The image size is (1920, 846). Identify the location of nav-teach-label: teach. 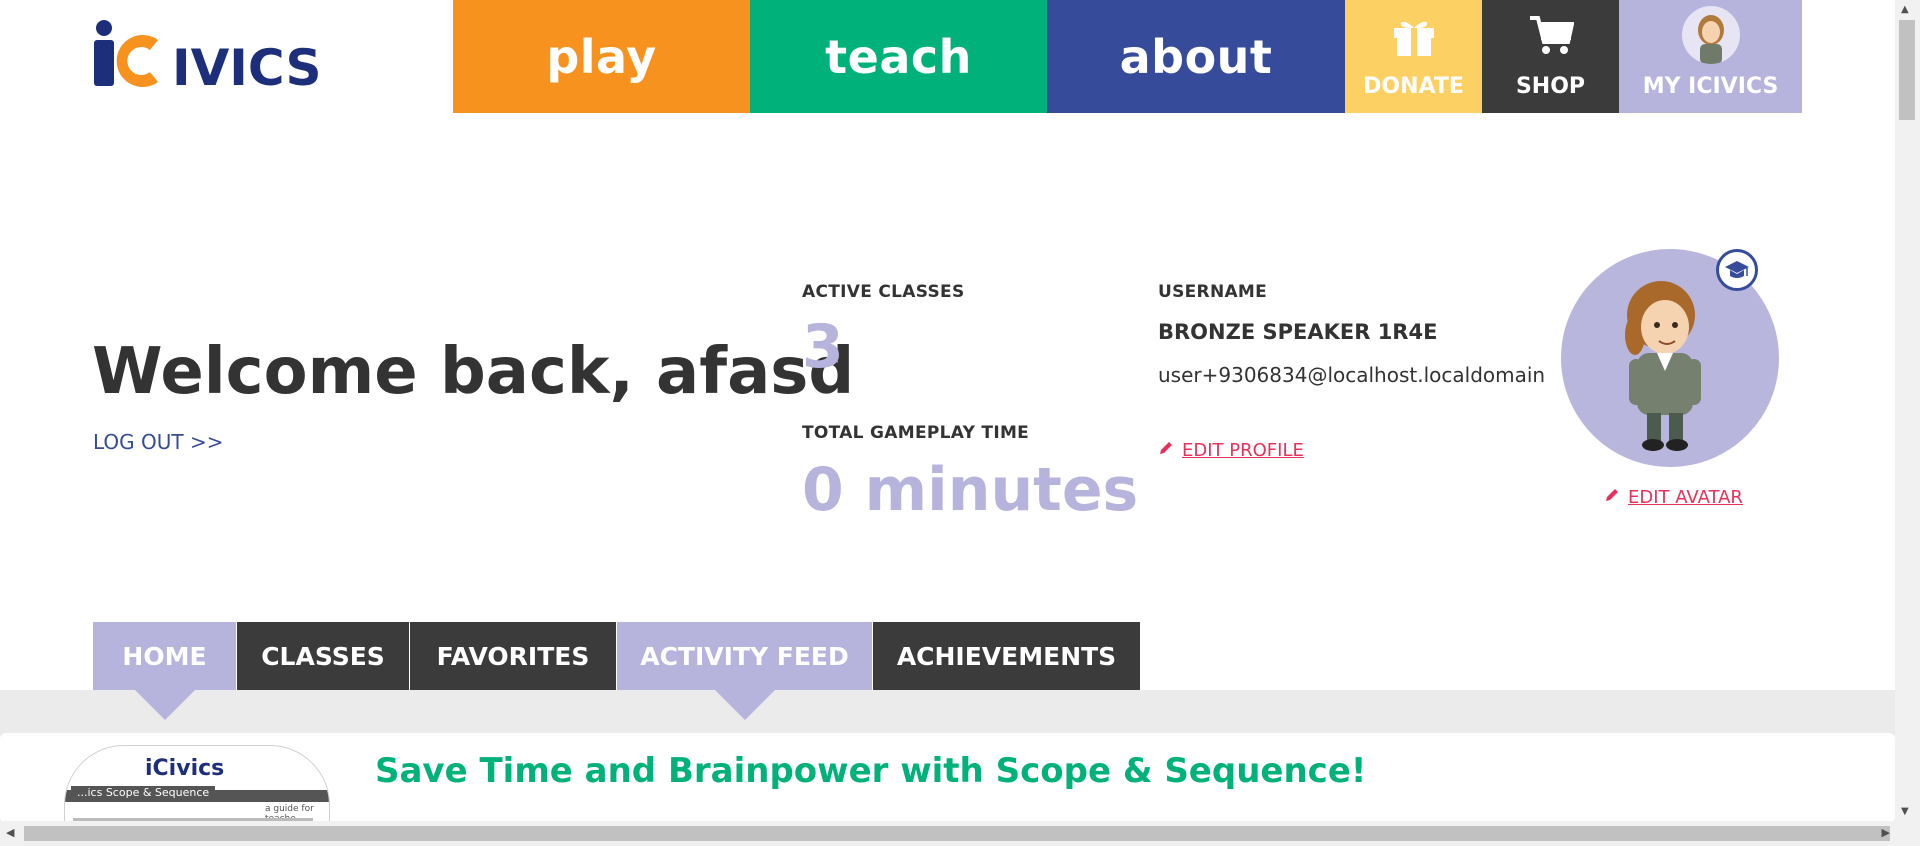
(898, 56).